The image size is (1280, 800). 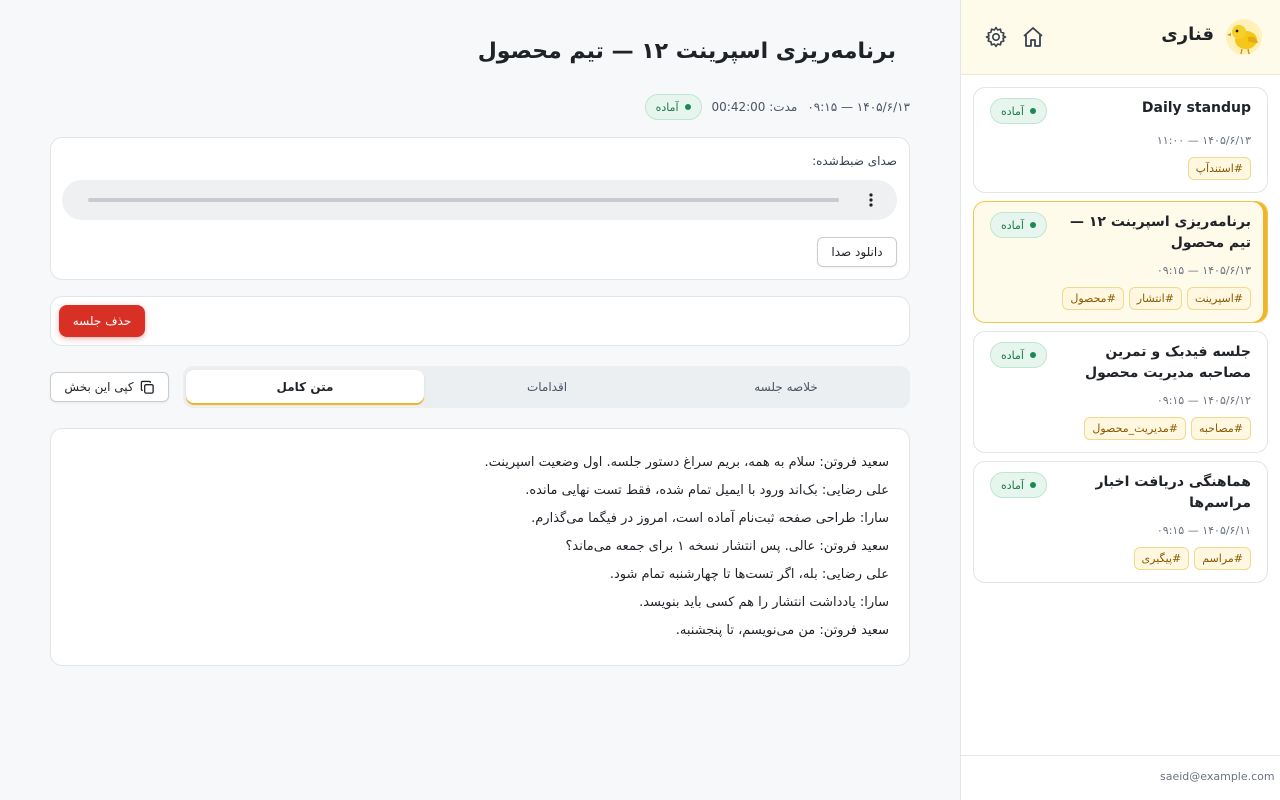 What do you see at coordinates (1120, 168) in the screenshot?
I see `tag-list: #استندآپ` at bounding box center [1120, 168].